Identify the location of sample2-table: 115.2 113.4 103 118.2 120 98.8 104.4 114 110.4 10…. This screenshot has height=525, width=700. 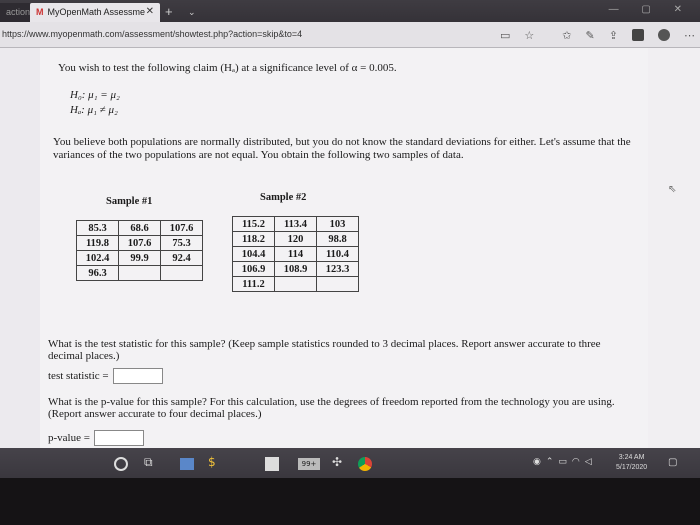
(295, 254).